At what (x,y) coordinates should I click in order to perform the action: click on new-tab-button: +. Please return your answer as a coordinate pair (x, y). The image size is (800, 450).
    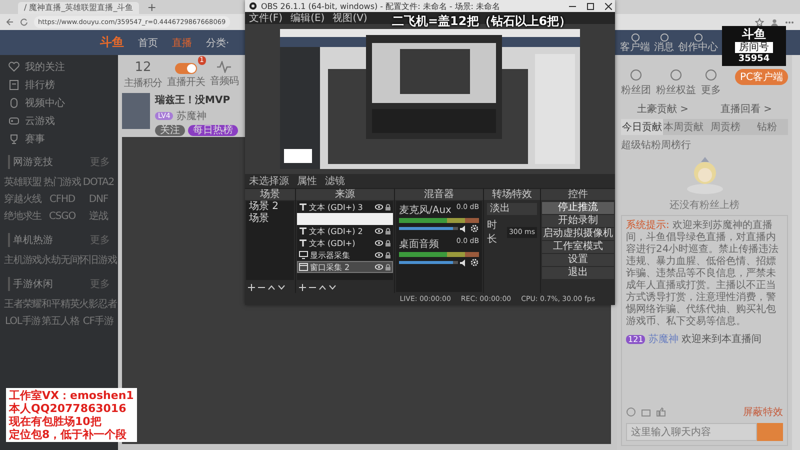
    Looking at the image, I should click on (151, 8).